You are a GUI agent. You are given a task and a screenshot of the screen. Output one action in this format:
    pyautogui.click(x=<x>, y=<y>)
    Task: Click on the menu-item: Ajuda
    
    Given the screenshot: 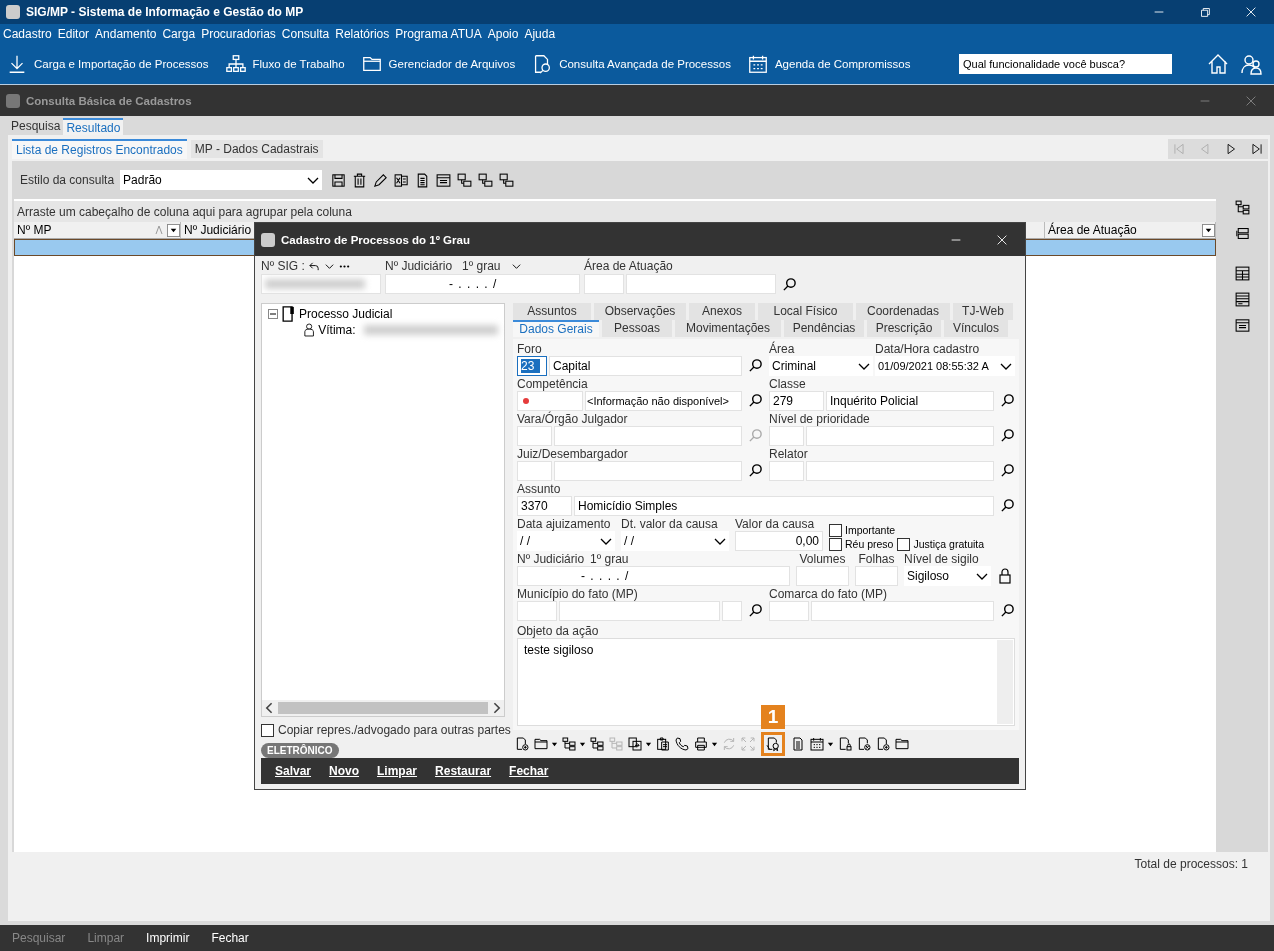 What is the action you would take?
    pyautogui.click(x=540, y=34)
    